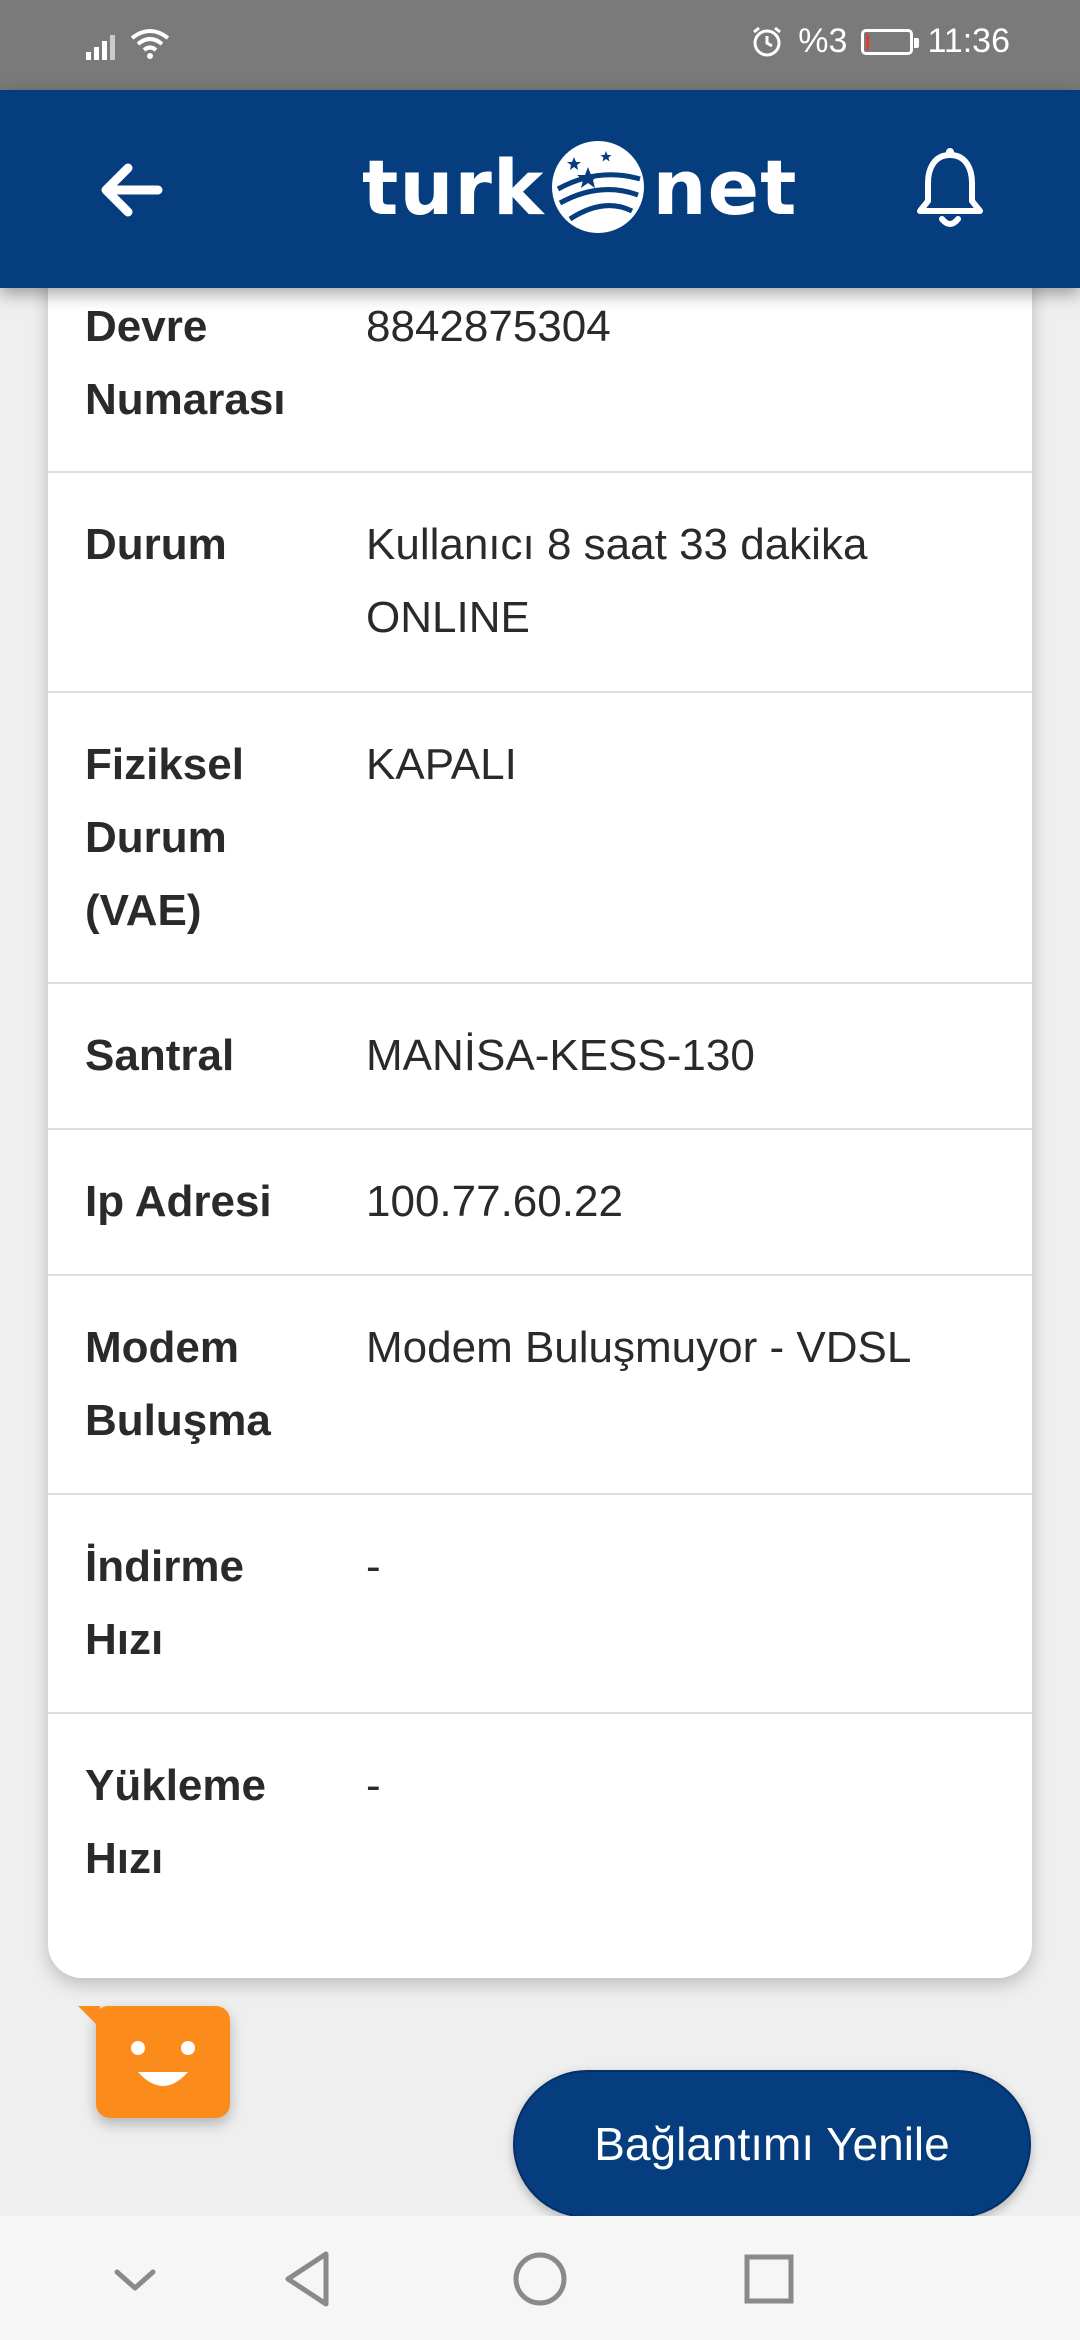 The height and width of the screenshot is (2340, 1080). What do you see at coordinates (540, 1845) in the screenshot?
I see `detail-row-yukleme-hizi: Yükleme Hızı -` at bounding box center [540, 1845].